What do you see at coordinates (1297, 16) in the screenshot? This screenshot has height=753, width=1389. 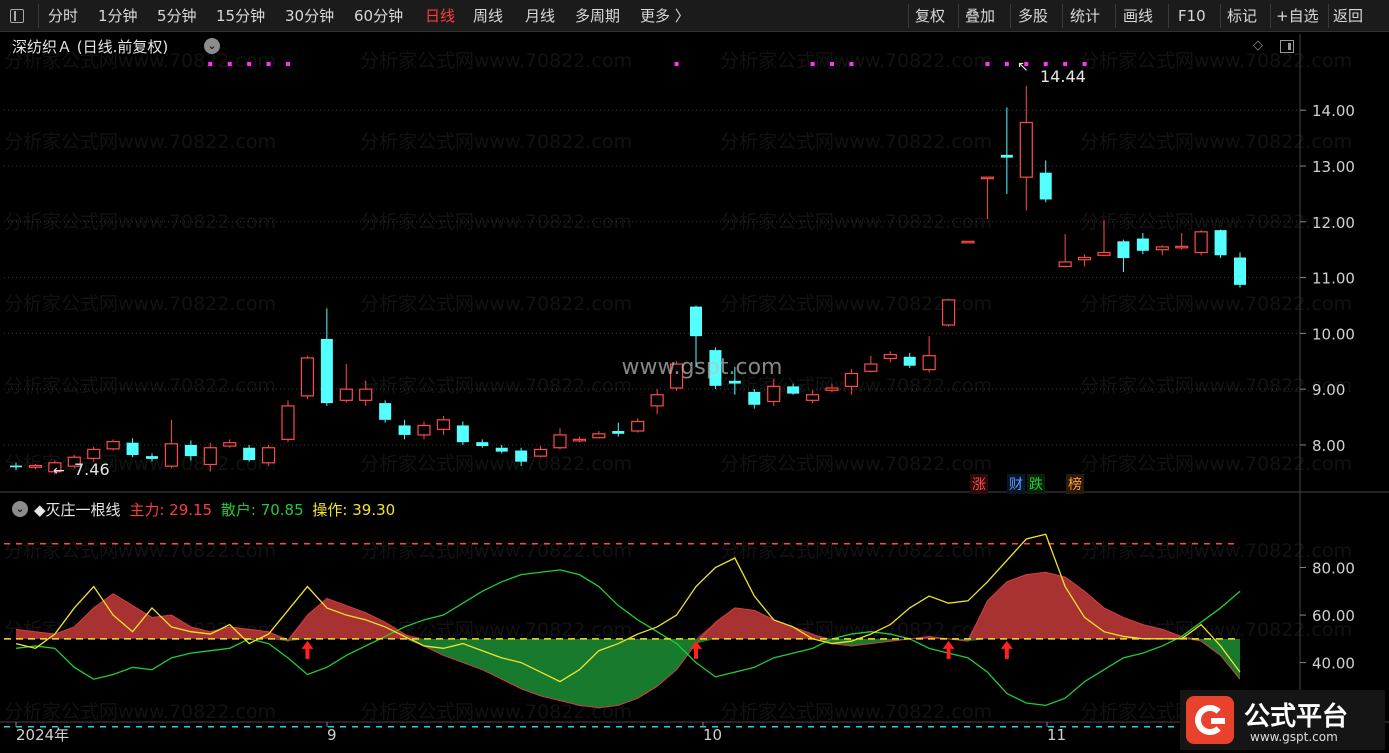 I see `add-watchlist-button: +自选` at bounding box center [1297, 16].